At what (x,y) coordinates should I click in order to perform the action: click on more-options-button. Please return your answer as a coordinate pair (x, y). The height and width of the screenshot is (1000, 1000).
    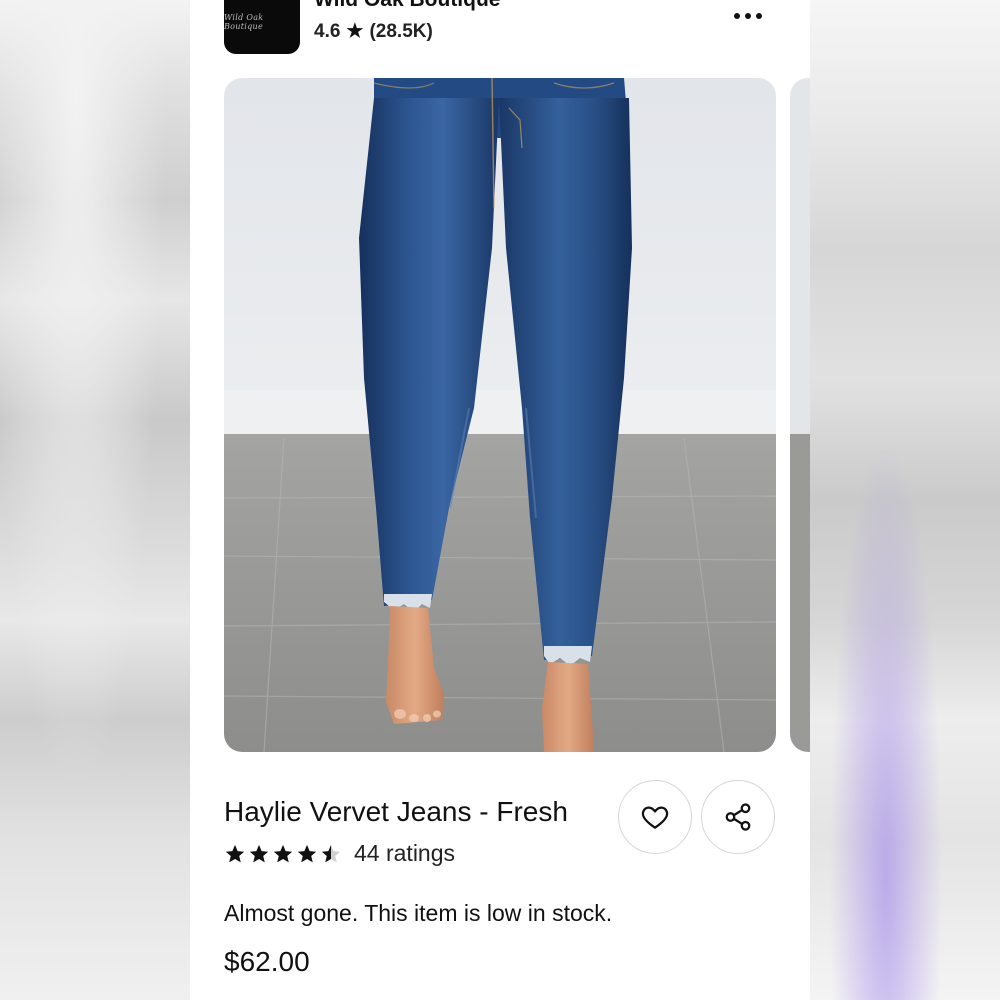
    Looking at the image, I should click on (748, 16).